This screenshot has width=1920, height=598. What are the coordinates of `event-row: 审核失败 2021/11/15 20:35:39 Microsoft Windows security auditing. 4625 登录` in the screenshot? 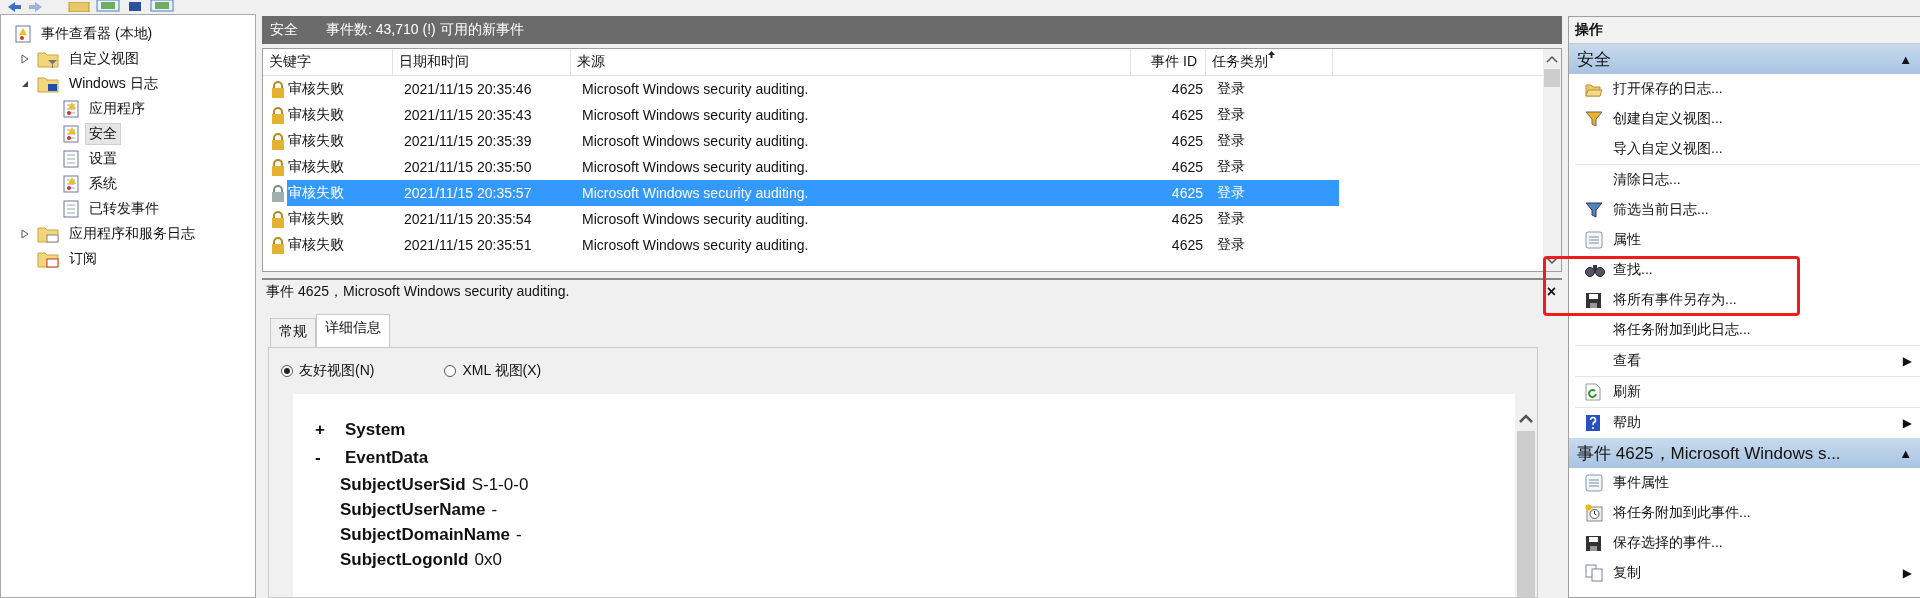 It's located at (813, 141).